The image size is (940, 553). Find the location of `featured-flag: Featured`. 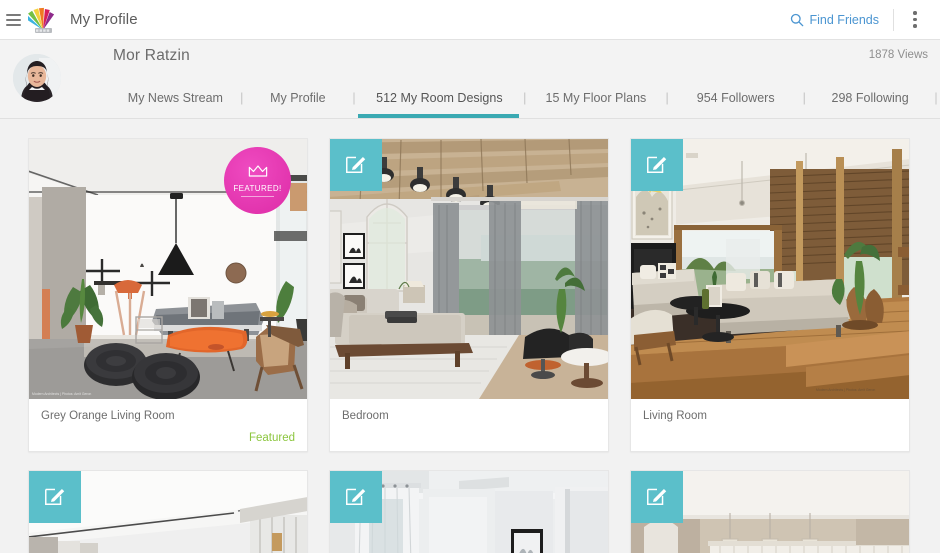

featured-flag: Featured is located at coordinates (271, 438).